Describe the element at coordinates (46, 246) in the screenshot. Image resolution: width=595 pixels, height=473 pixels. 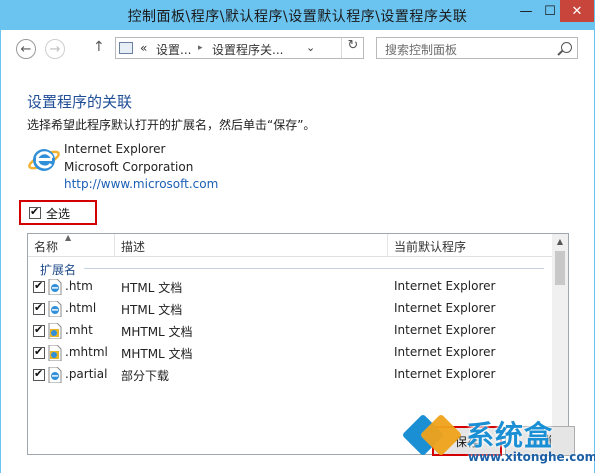
I see `column-header-name: 名称` at that location.